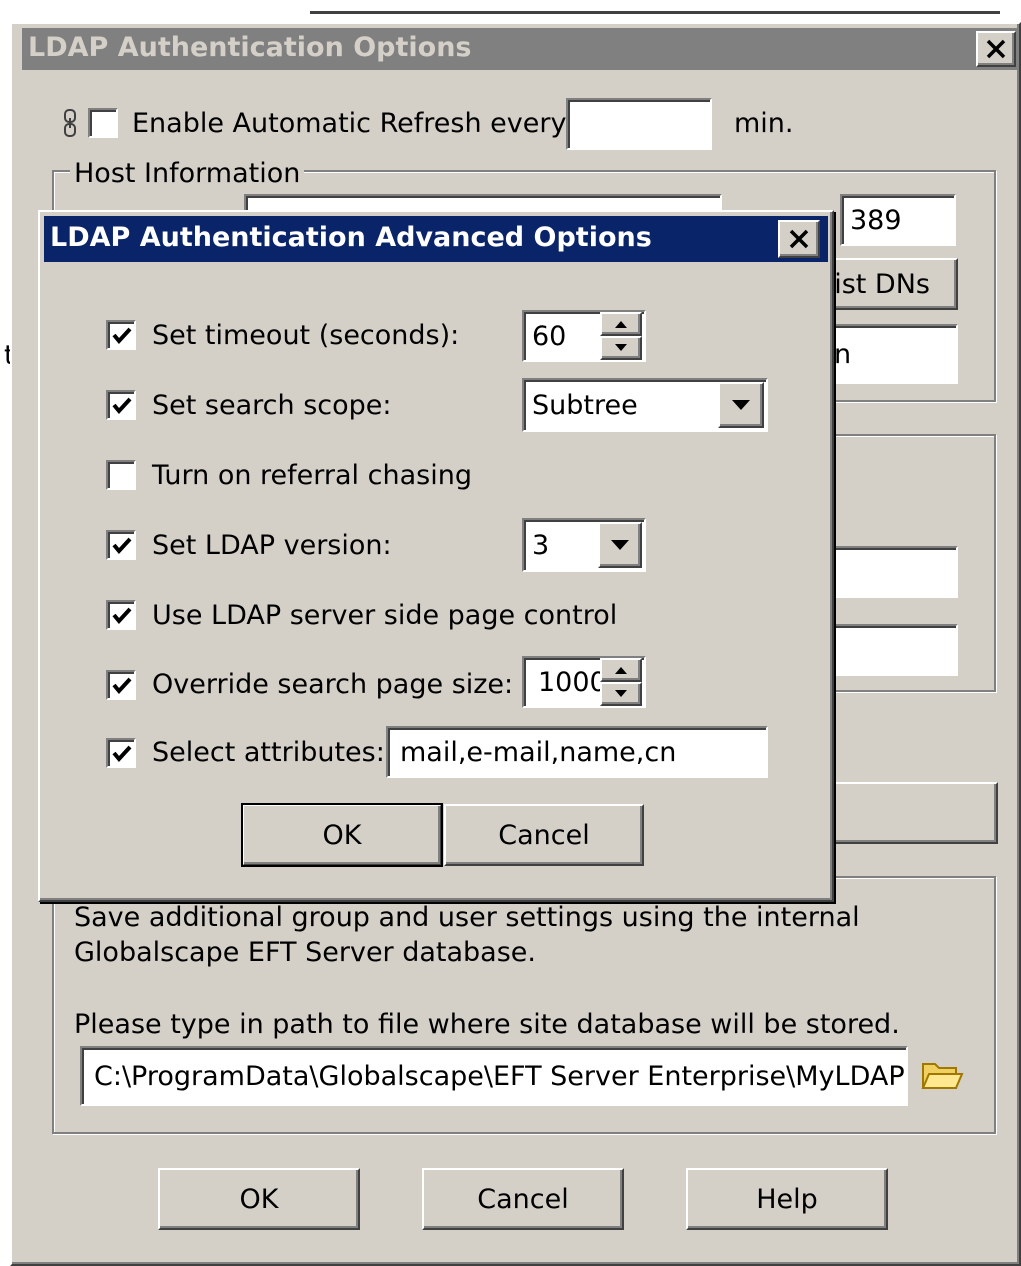  Describe the element at coordinates (639, 124) in the screenshot. I see `refresh-interval-input` at that location.